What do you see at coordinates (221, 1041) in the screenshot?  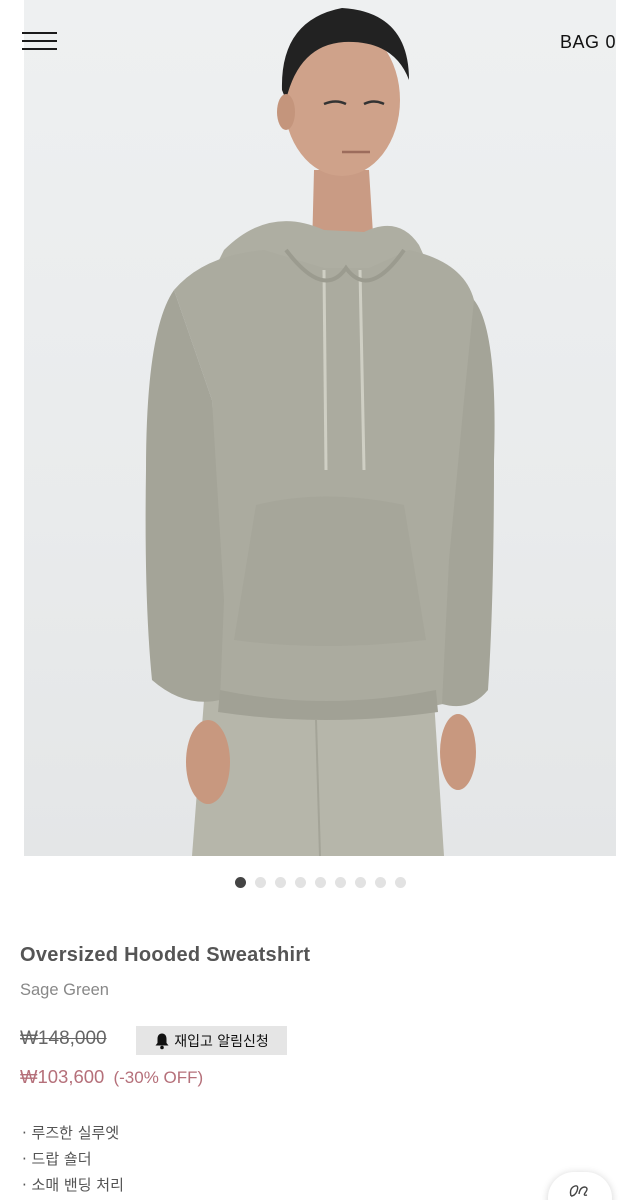 I see `restock-alert-label: 재입고 알림신청` at bounding box center [221, 1041].